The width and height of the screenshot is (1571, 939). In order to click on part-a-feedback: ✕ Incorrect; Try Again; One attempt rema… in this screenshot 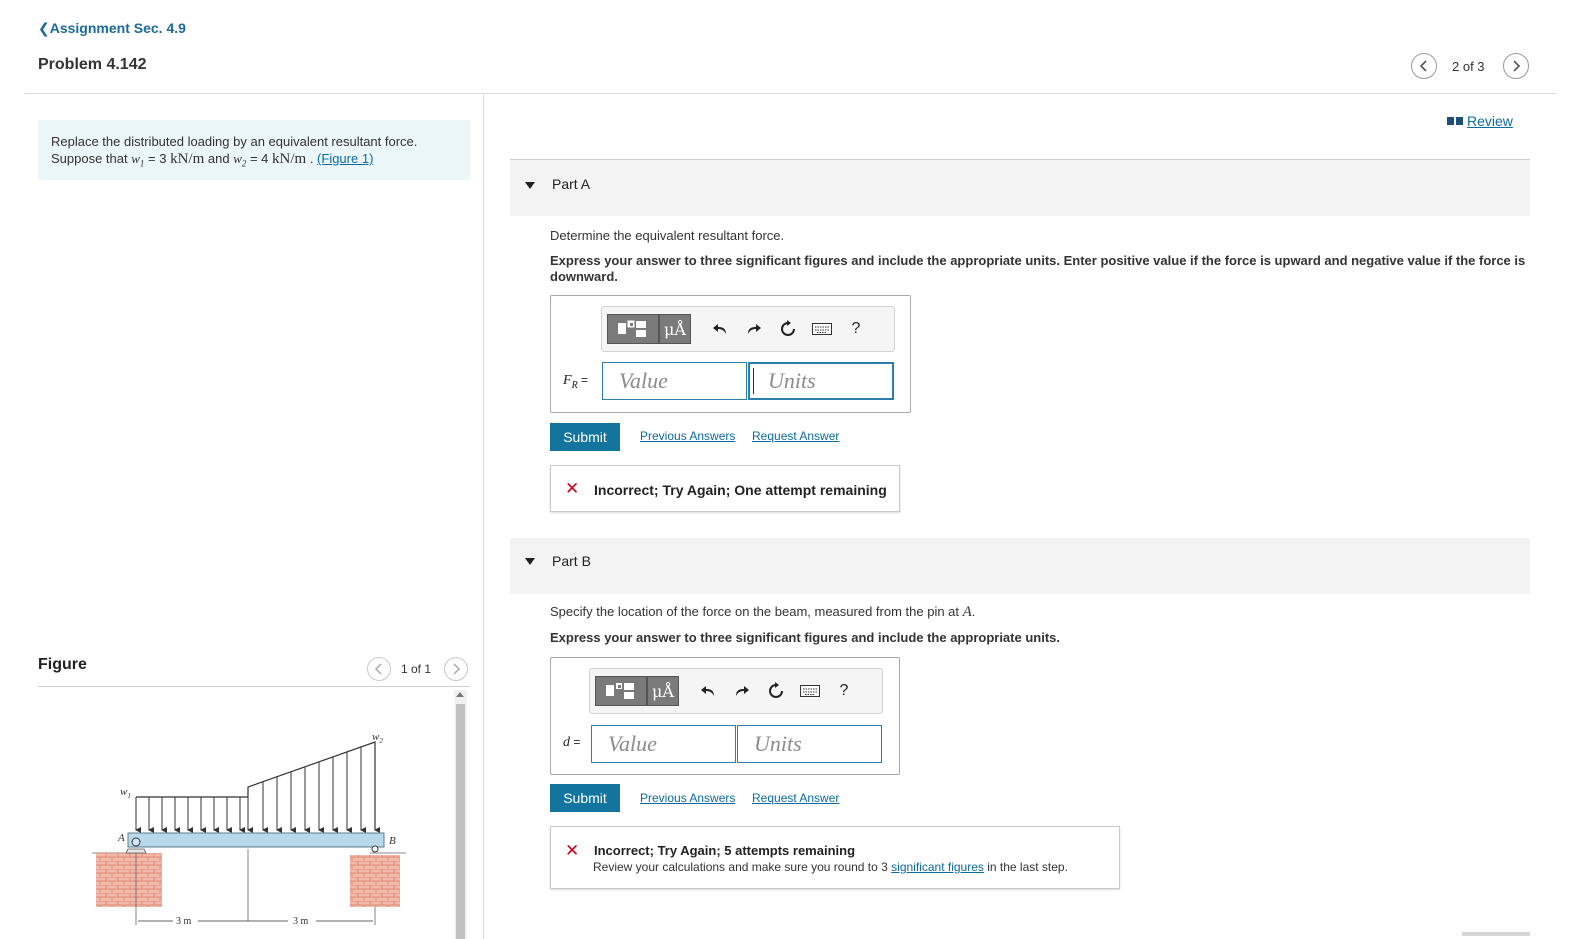, I will do `click(725, 488)`.